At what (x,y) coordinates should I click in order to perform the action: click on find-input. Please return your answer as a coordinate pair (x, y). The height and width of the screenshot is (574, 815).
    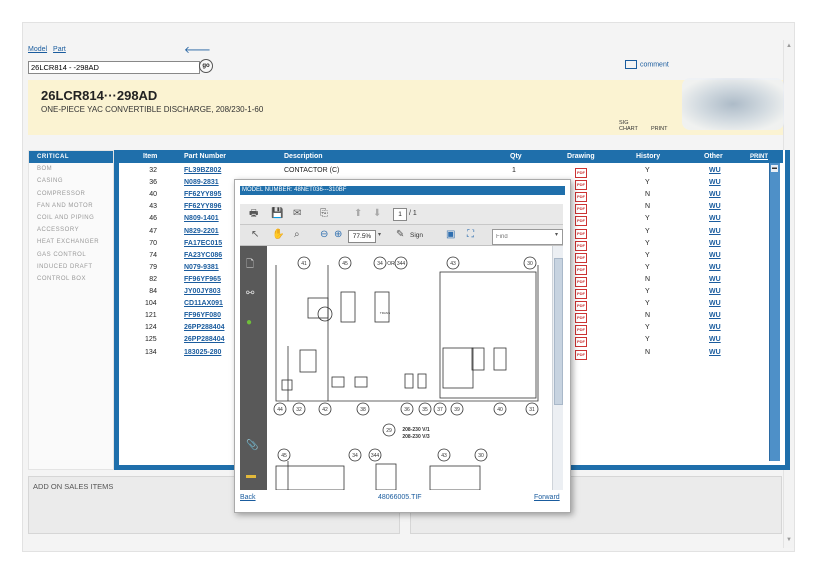
    Looking at the image, I should click on (527, 237).